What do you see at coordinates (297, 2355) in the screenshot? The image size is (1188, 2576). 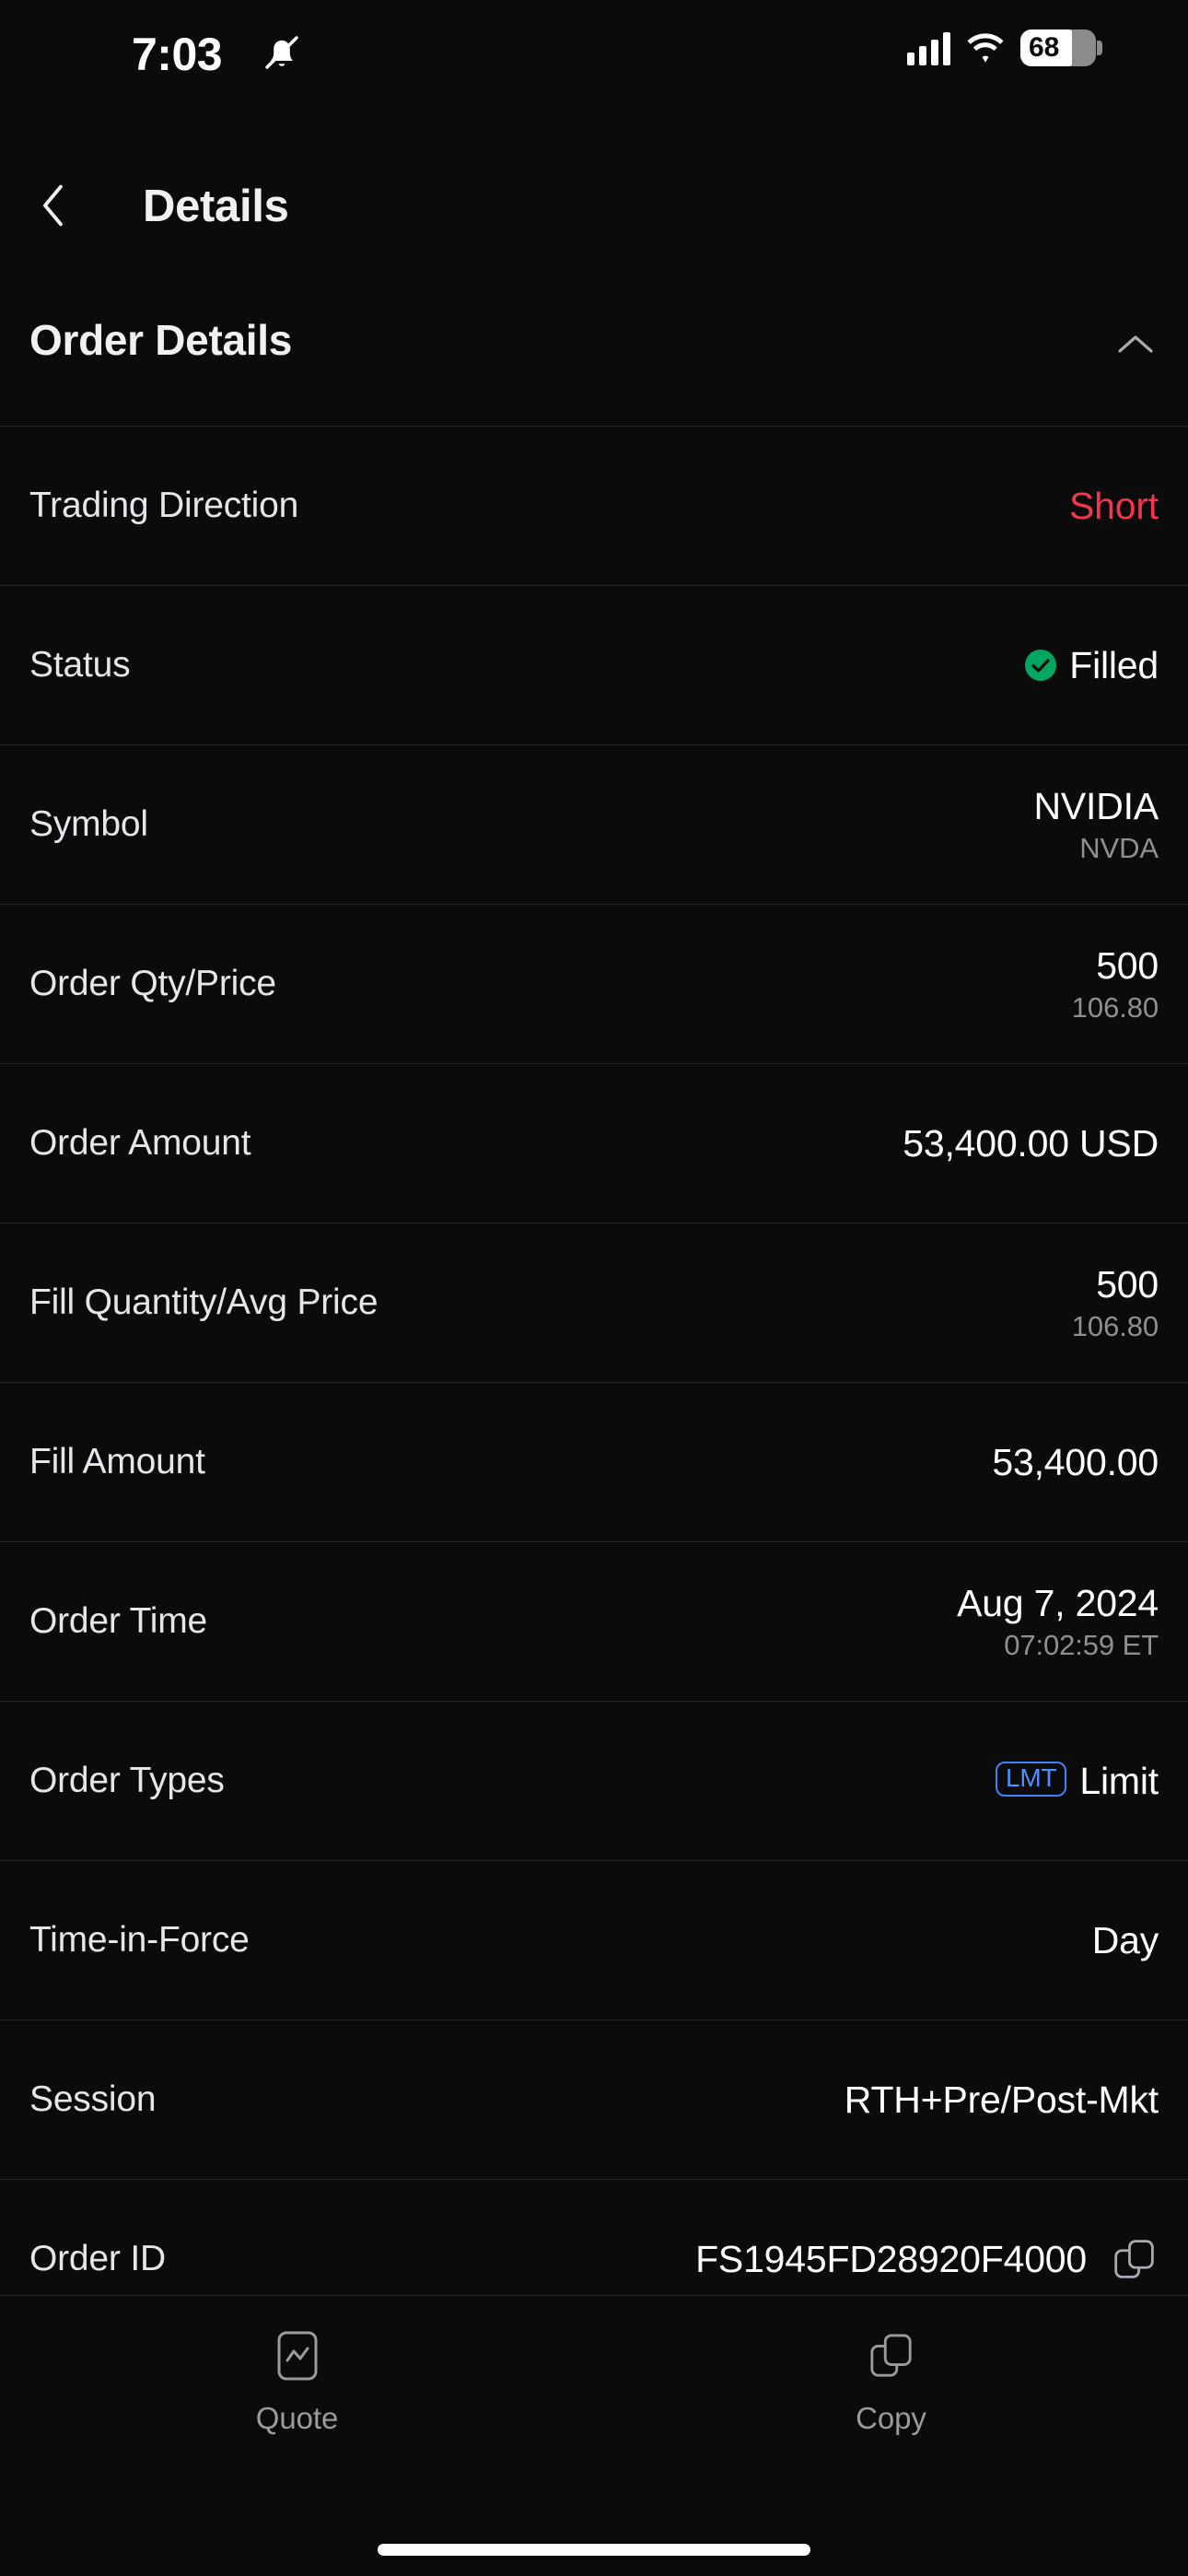 I see `quote-chart-icon` at bounding box center [297, 2355].